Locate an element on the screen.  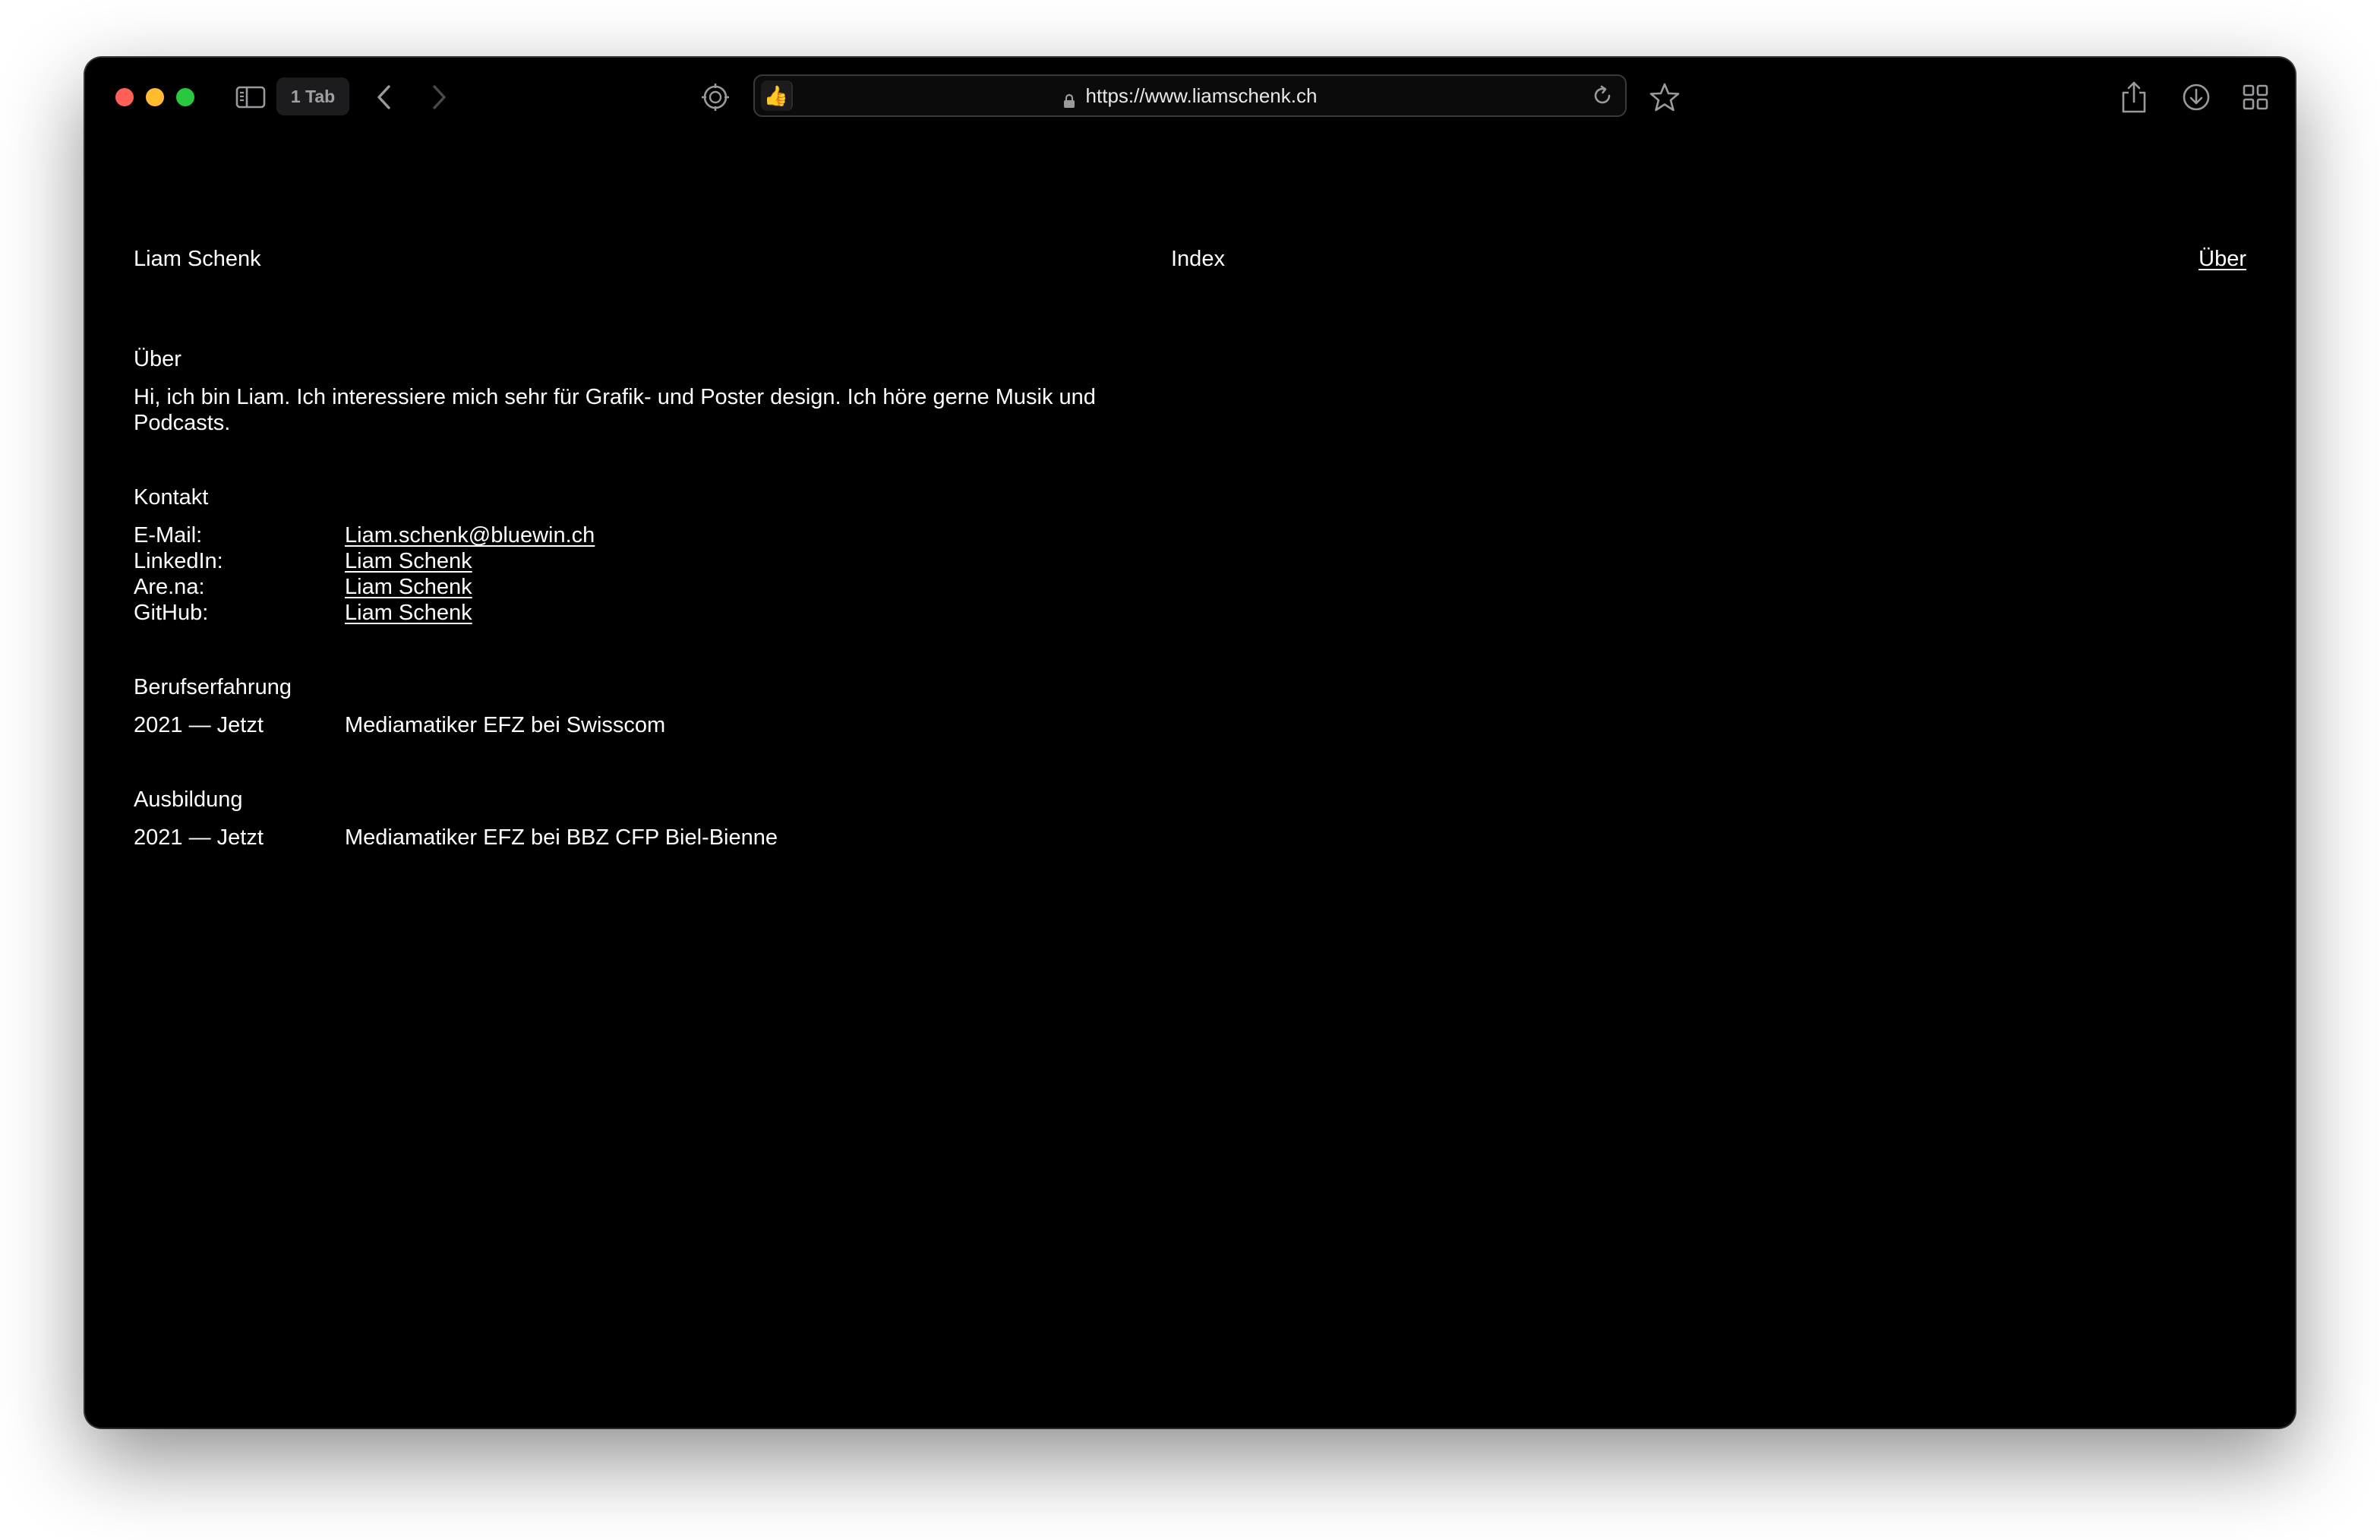
contact-row-arena: Are.na: Liam Schenk is located at coordinates (665, 587).